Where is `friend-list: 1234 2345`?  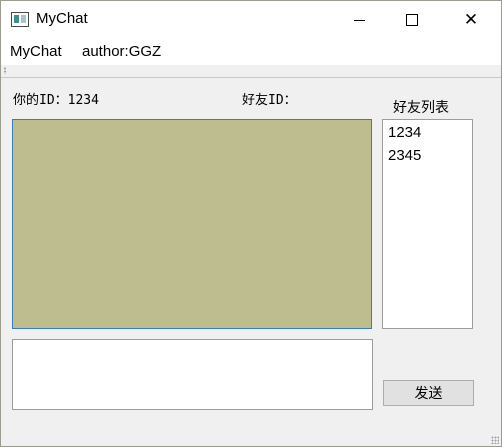 friend-list: 1234 2345 is located at coordinates (427, 224).